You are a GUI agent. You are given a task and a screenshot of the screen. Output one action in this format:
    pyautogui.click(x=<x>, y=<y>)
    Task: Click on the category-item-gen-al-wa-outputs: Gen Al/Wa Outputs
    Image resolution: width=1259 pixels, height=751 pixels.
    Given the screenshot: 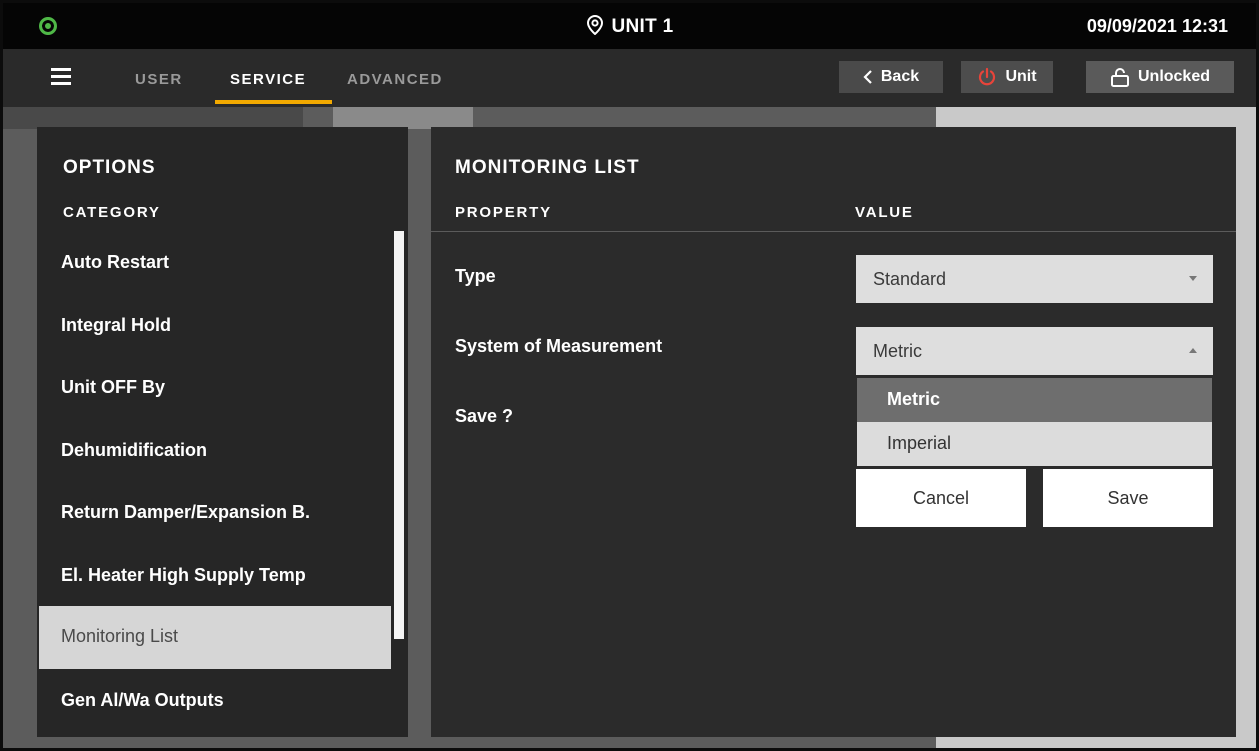 What is the action you would take?
    pyautogui.click(x=215, y=700)
    